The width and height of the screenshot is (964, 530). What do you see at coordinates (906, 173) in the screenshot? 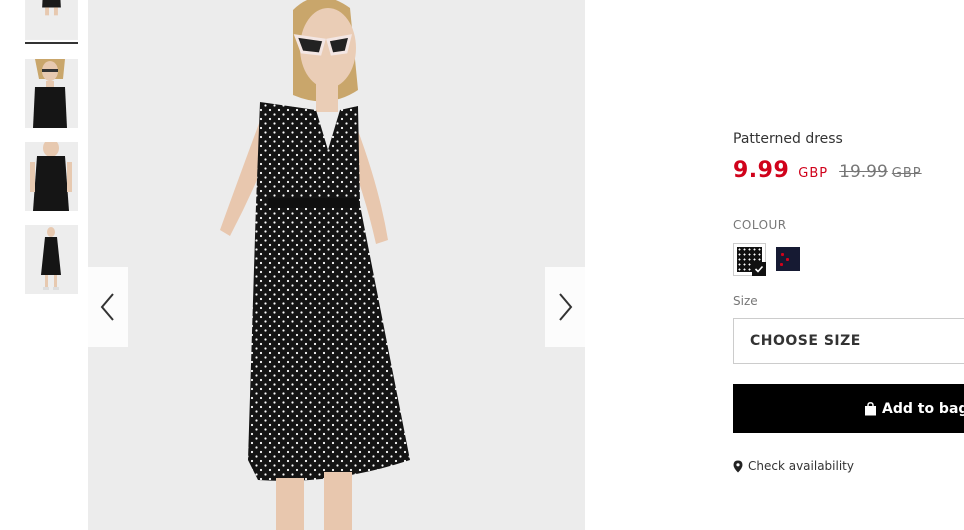
I see `original-currency: GBP` at bounding box center [906, 173].